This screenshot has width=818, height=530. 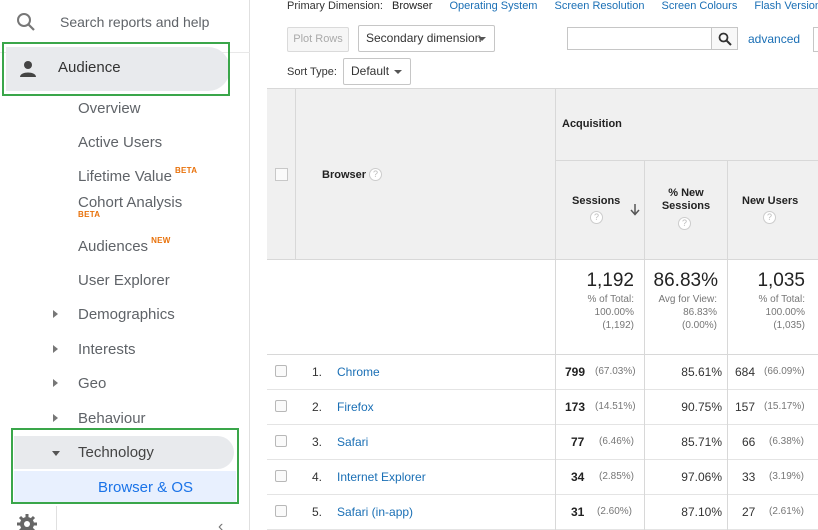 What do you see at coordinates (92, 383) in the screenshot?
I see `sidebar-item-geo: Geo` at bounding box center [92, 383].